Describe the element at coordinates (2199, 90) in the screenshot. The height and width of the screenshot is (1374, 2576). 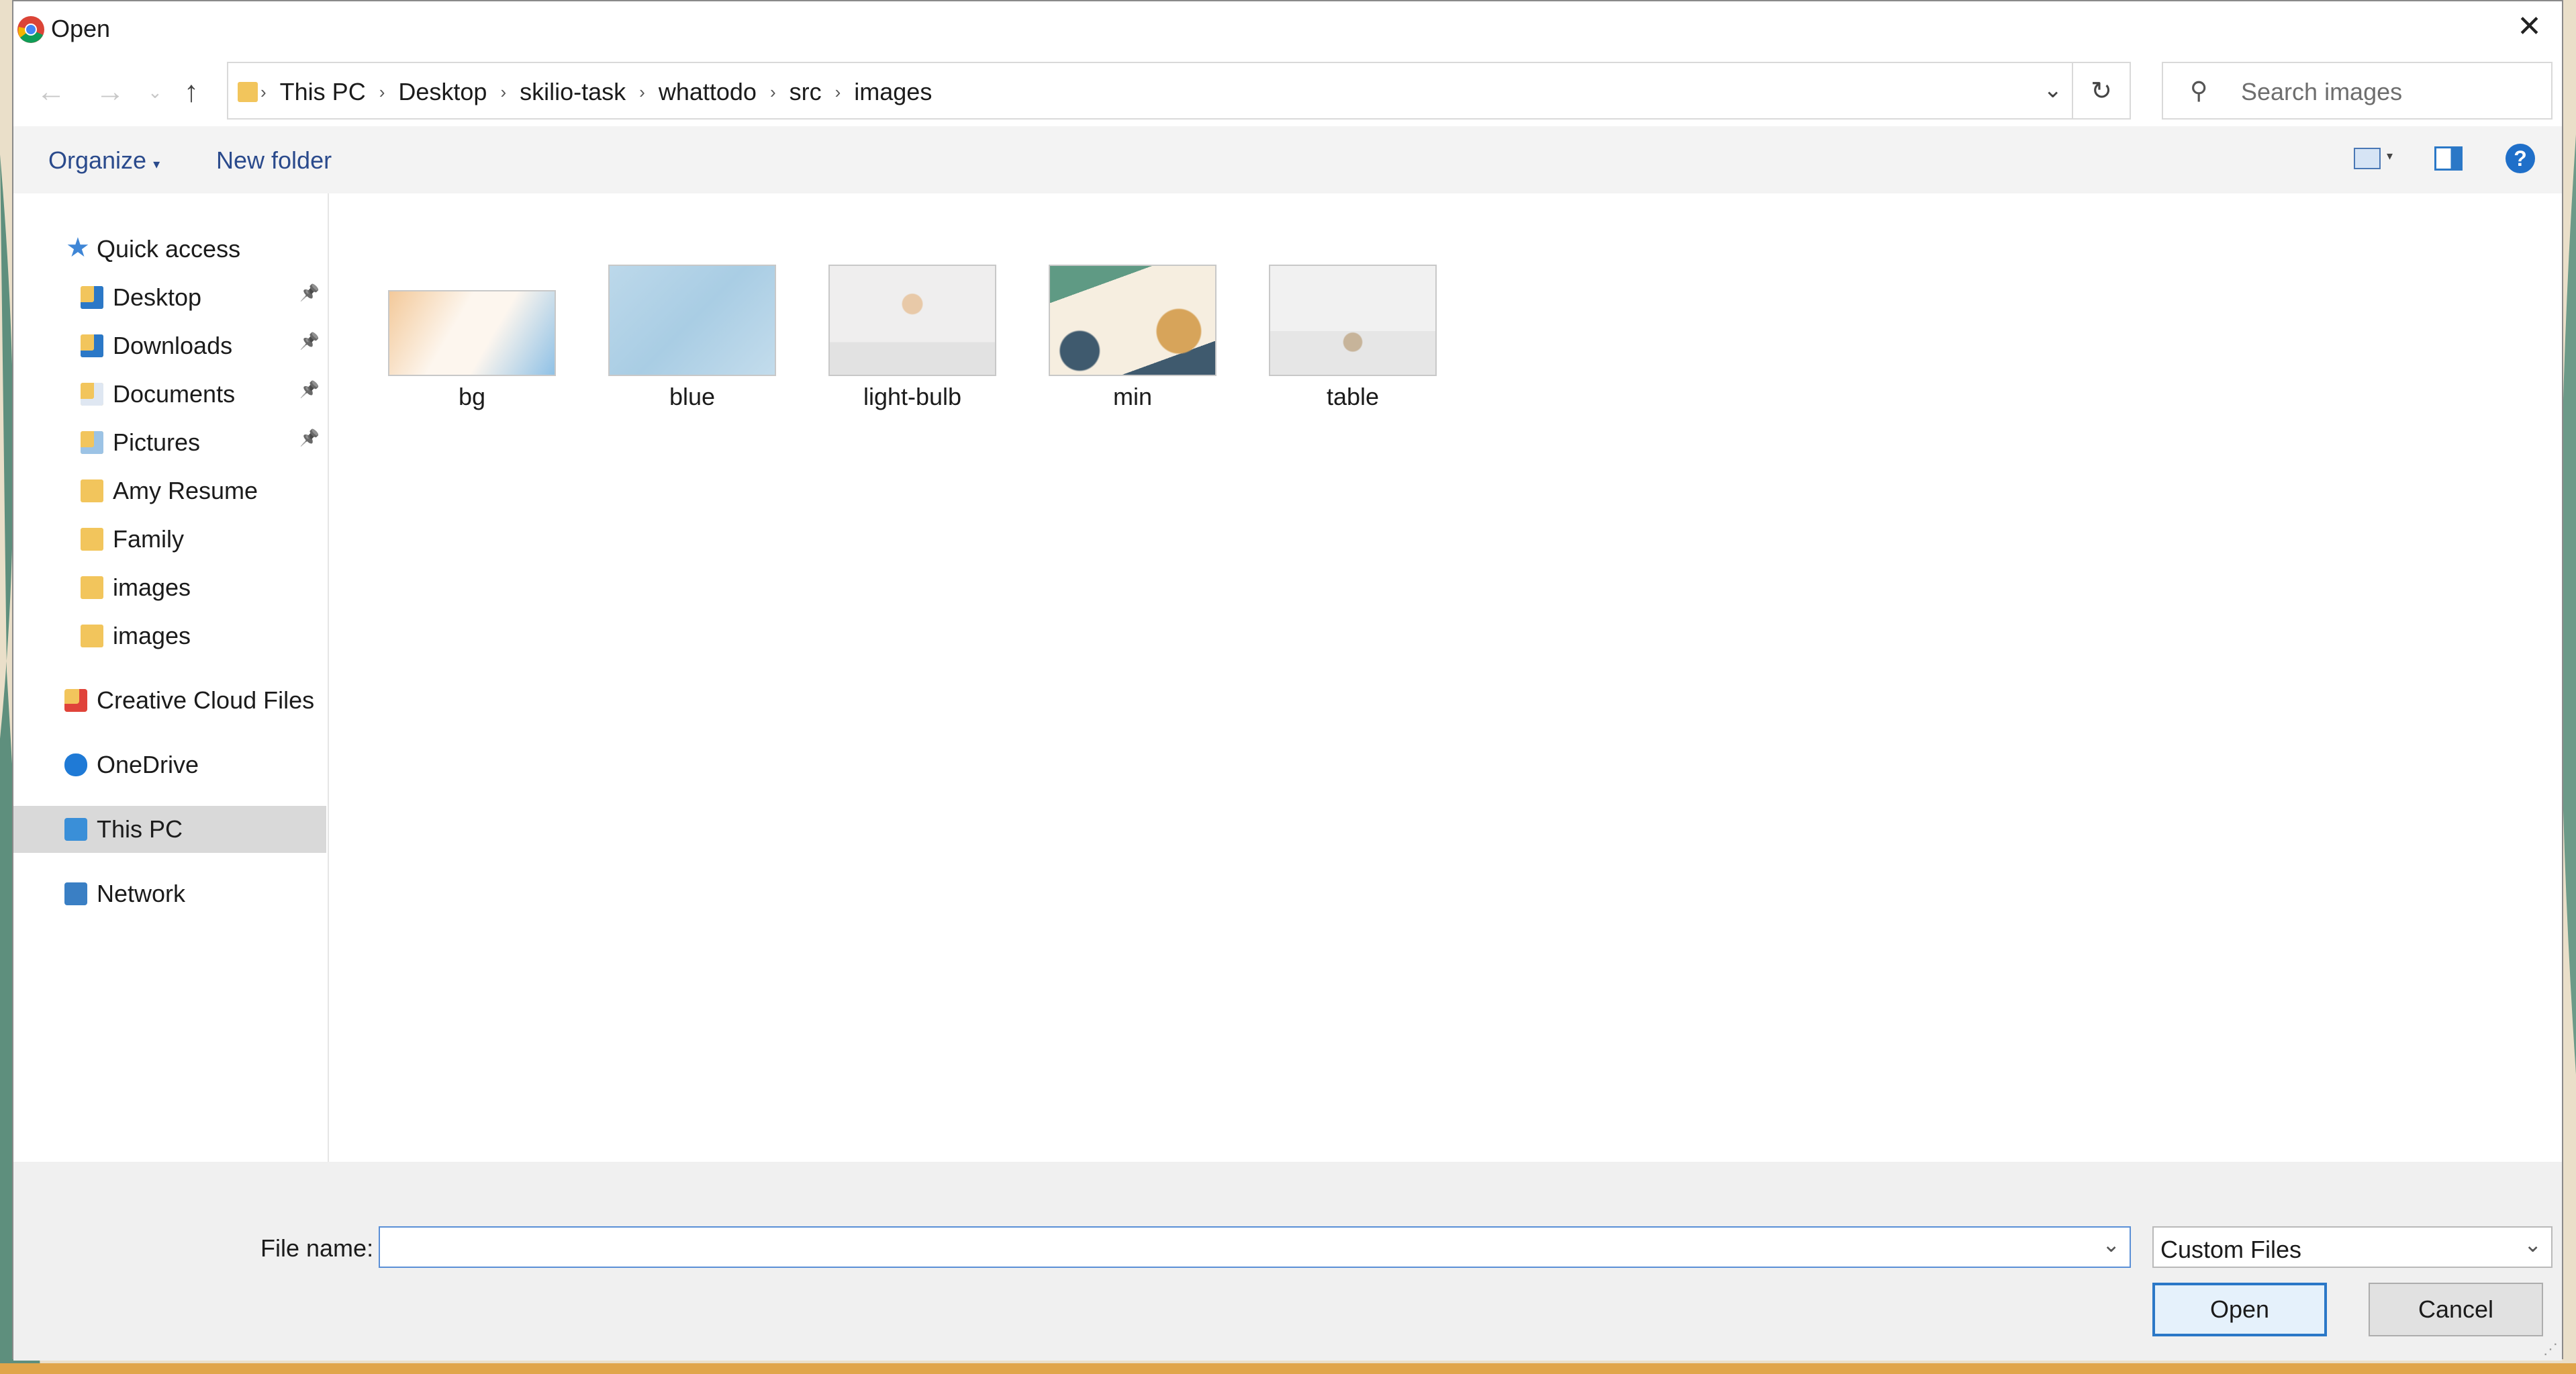
I see `search-icon: ⚲` at that location.